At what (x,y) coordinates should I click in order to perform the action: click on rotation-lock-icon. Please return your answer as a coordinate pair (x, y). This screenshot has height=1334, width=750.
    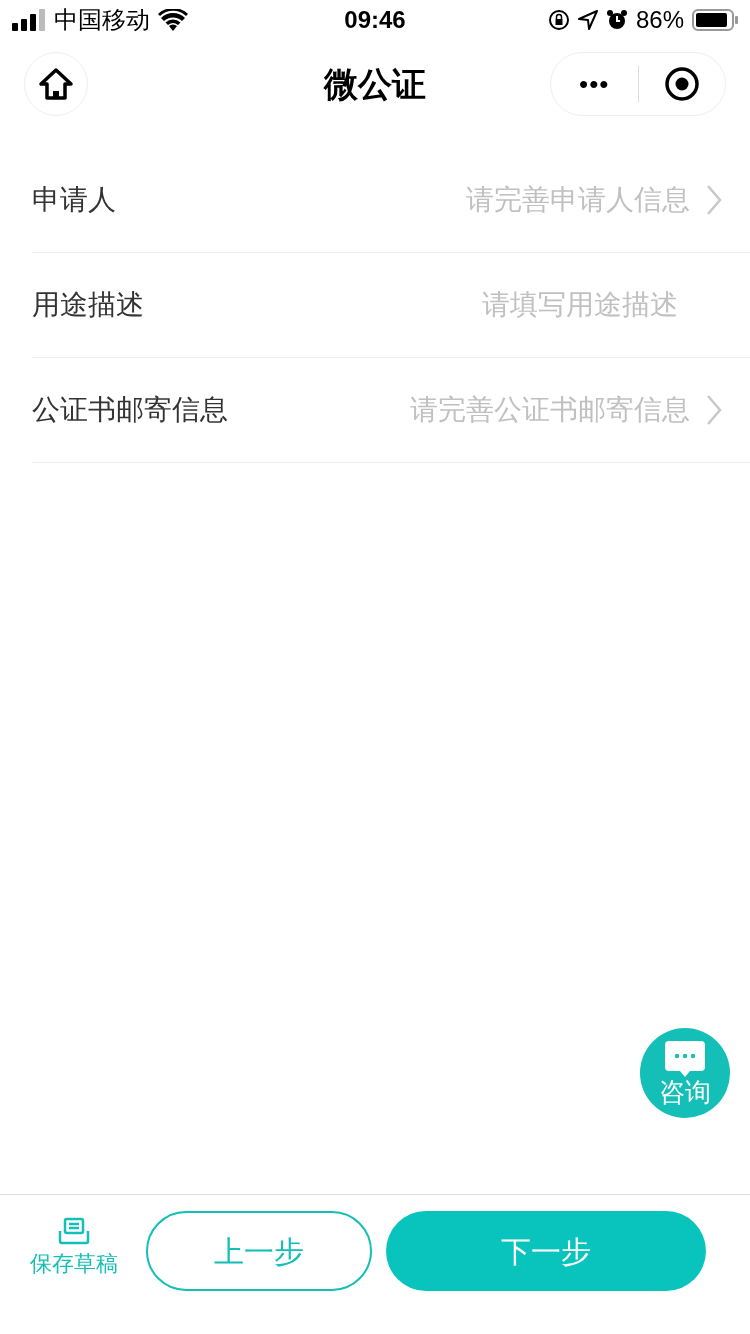
    Looking at the image, I should click on (558, 20).